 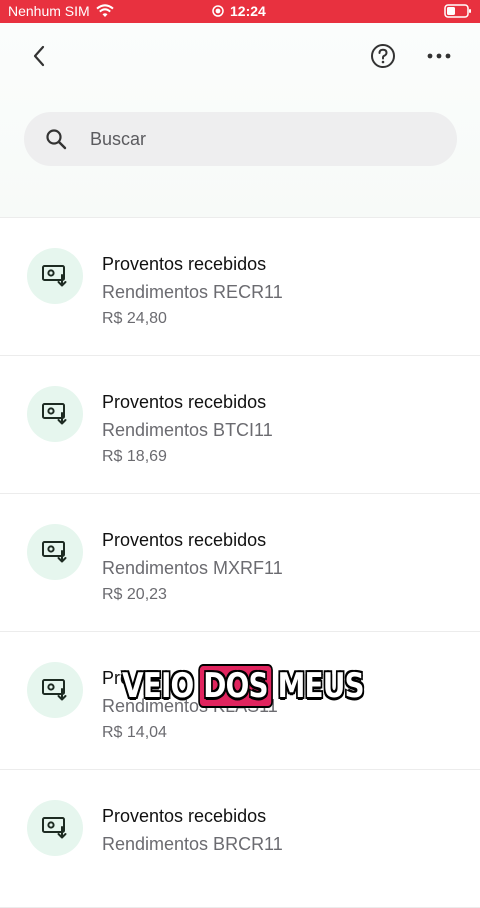 I want to click on item-amount: R$ 24,80, so click(x=134, y=318).